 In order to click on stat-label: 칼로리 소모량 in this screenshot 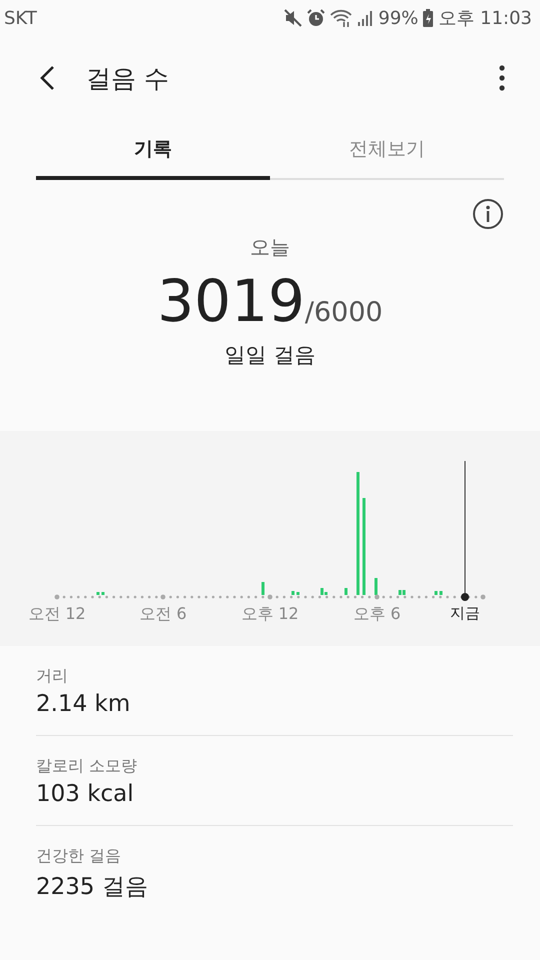, I will do `click(87, 766)`.